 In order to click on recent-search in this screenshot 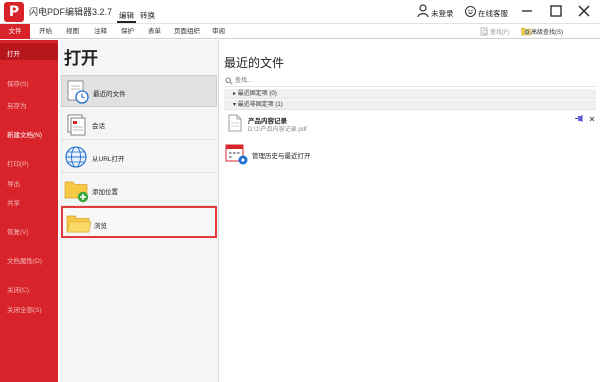, I will do `click(410, 81)`.